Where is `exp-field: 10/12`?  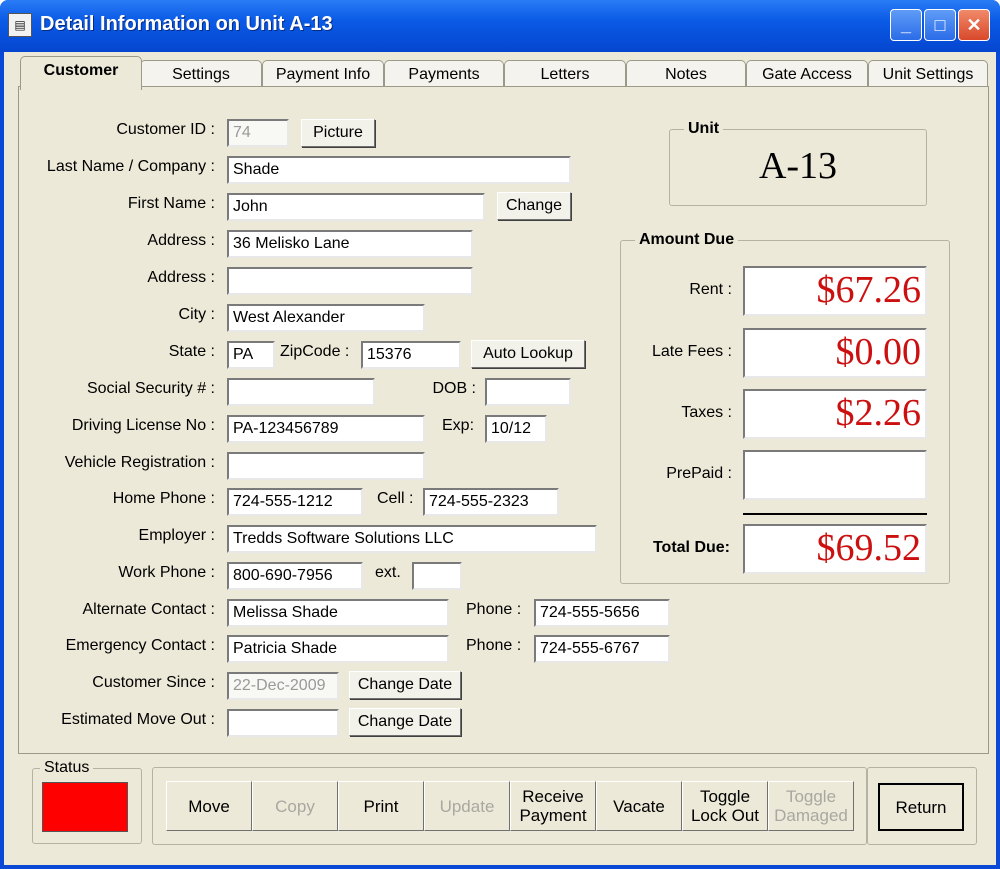 exp-field: 10/12 is located at coordinates (516, 429).